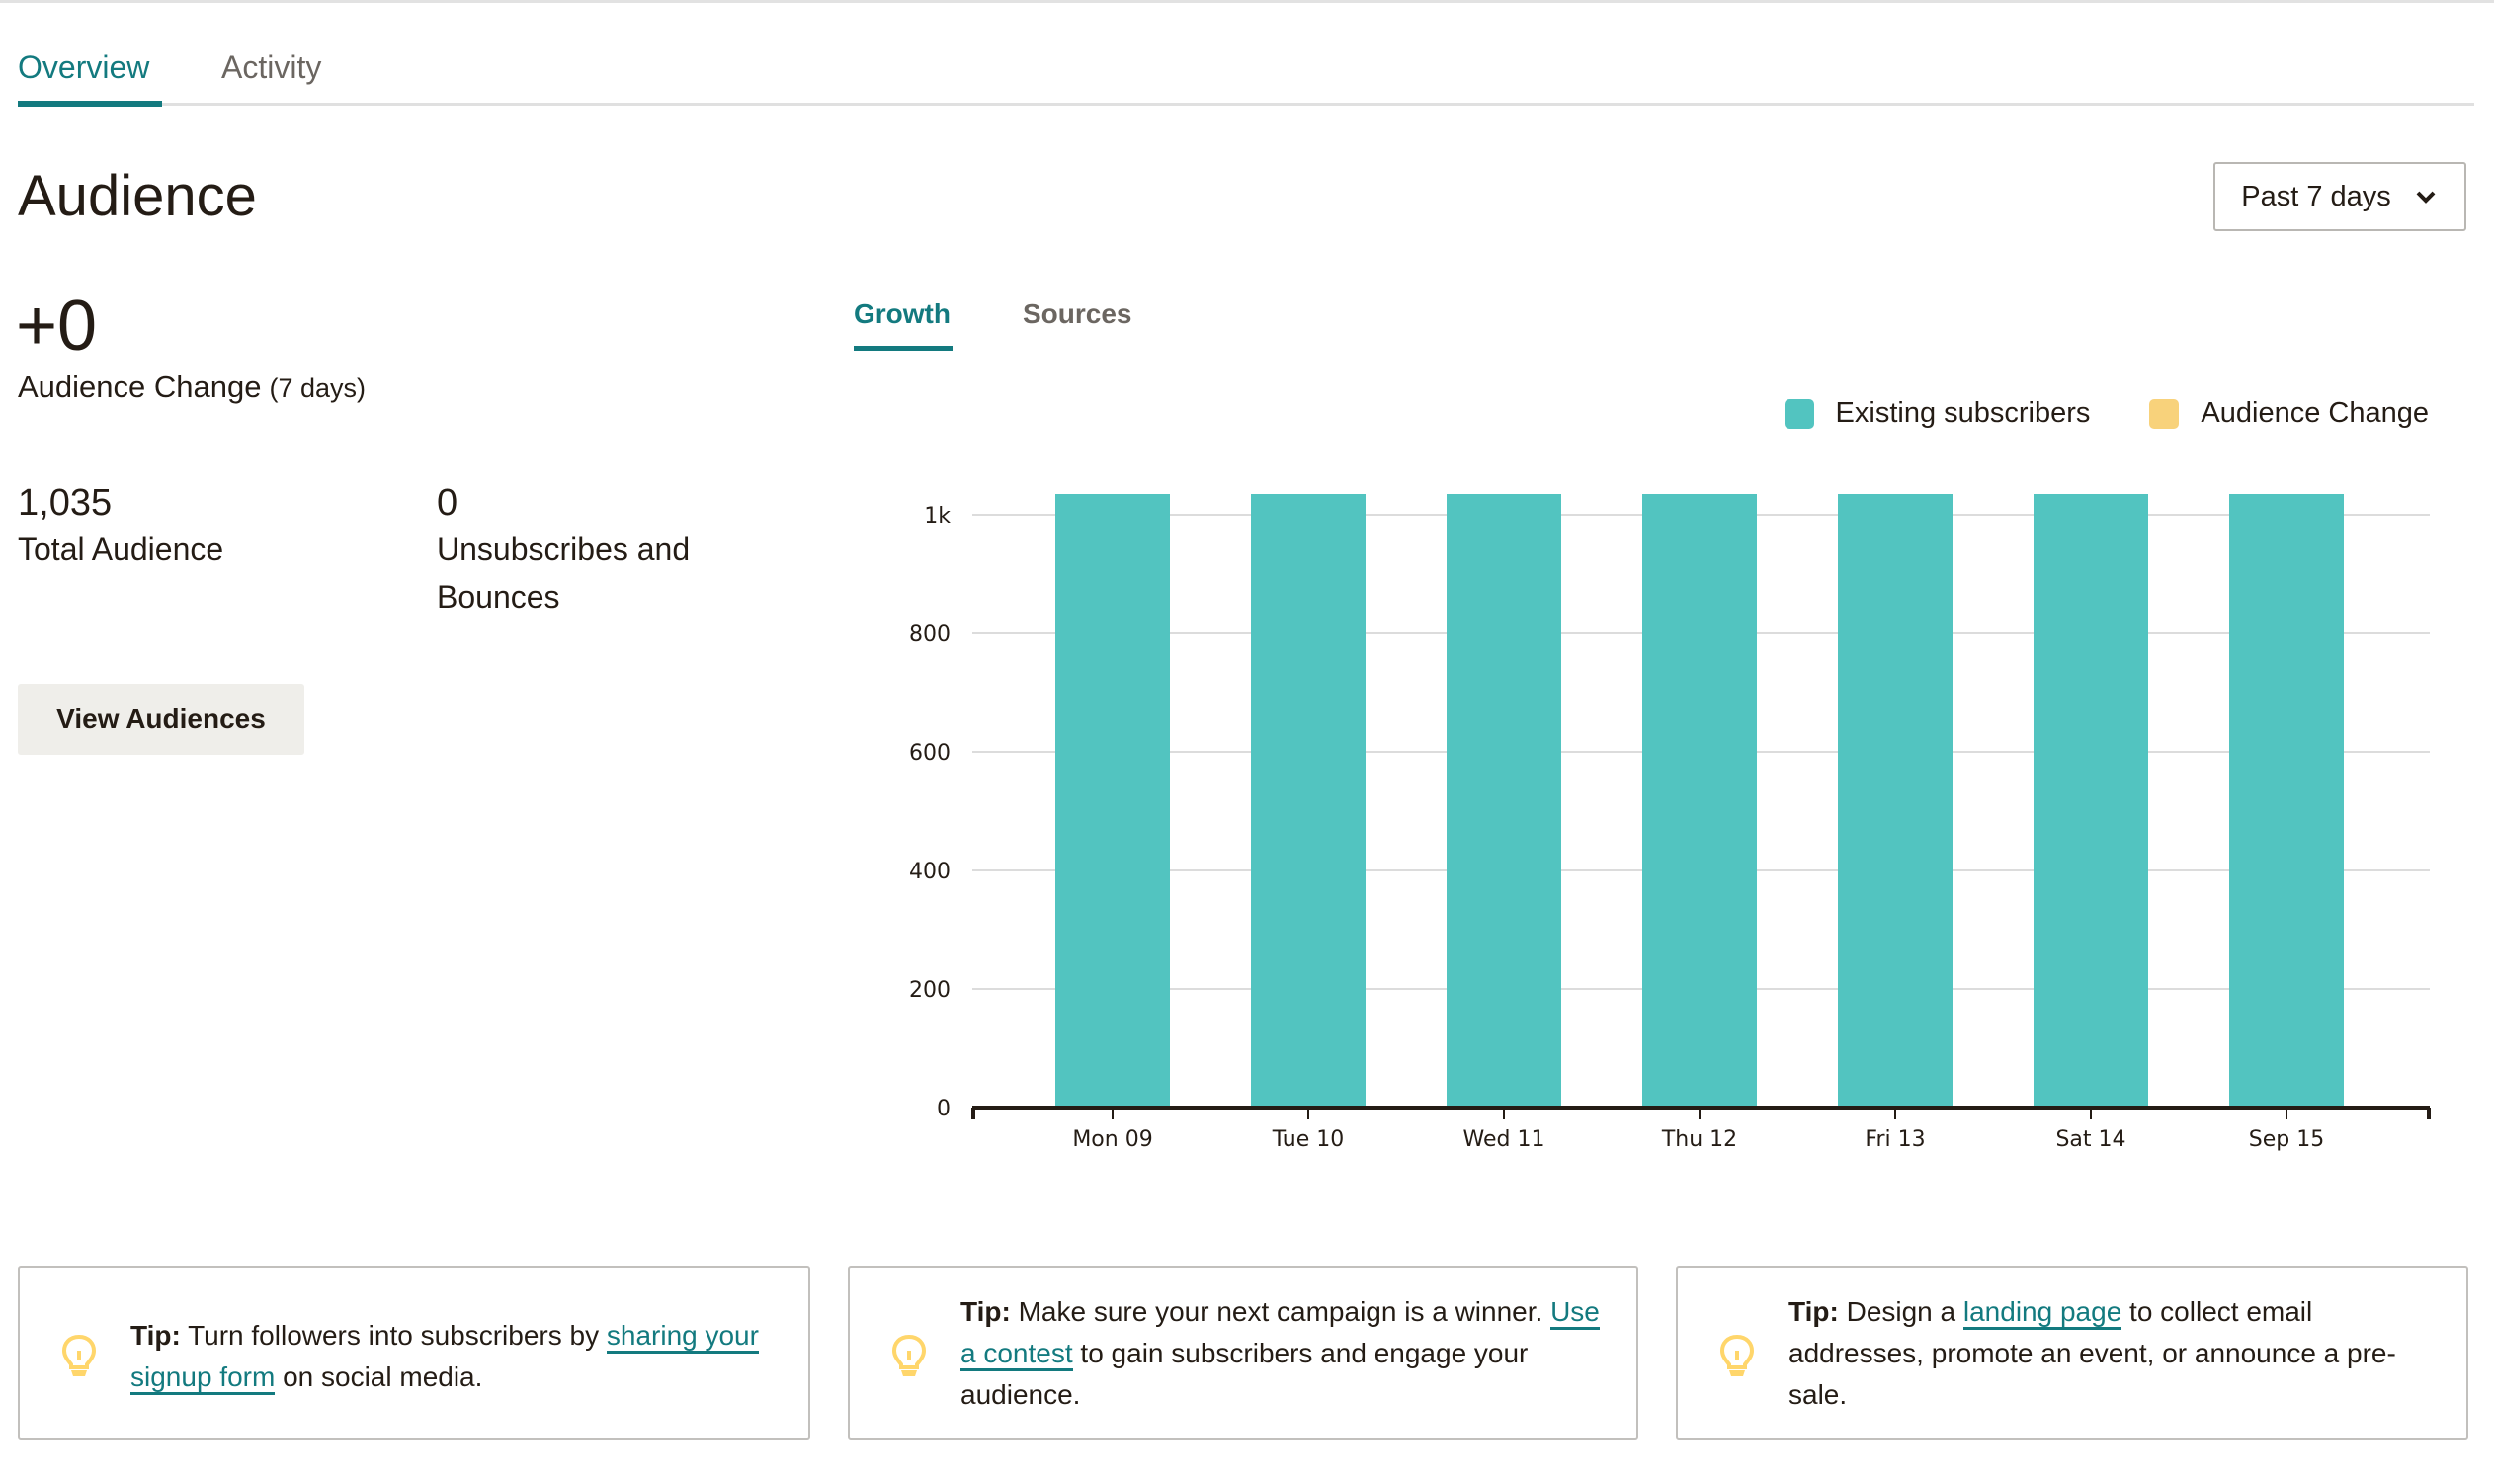 The width and height of the screenshot is (2494, 1484). I want to click on x-tick-label: Wed 11, so click(1504, 1139).